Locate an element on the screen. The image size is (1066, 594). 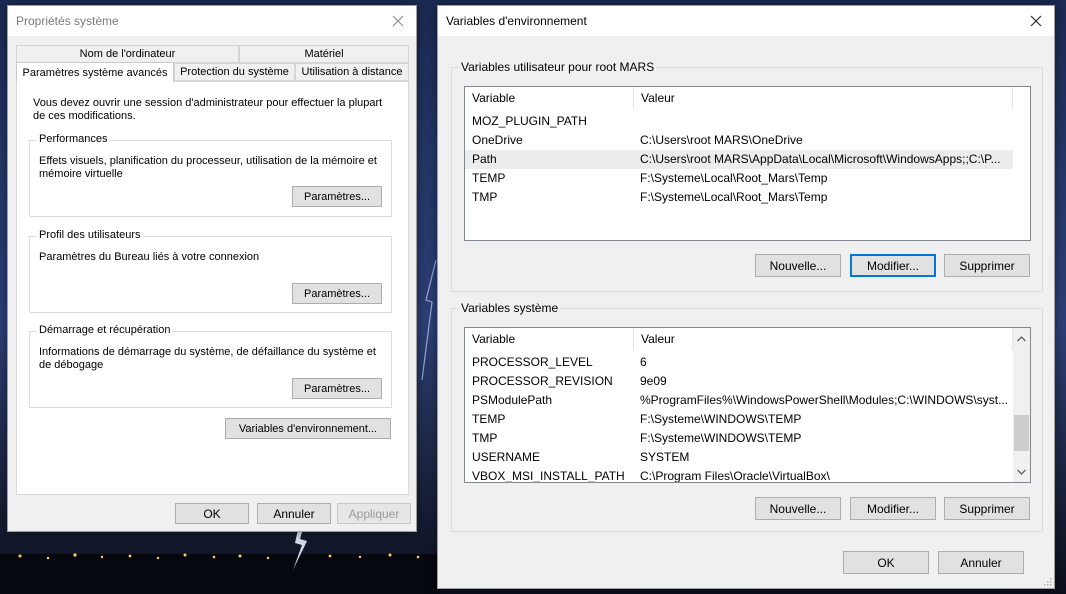
list-item: TMP F:\Systeme\WINDOWS\TEMP is located at coordinates (739, 438).